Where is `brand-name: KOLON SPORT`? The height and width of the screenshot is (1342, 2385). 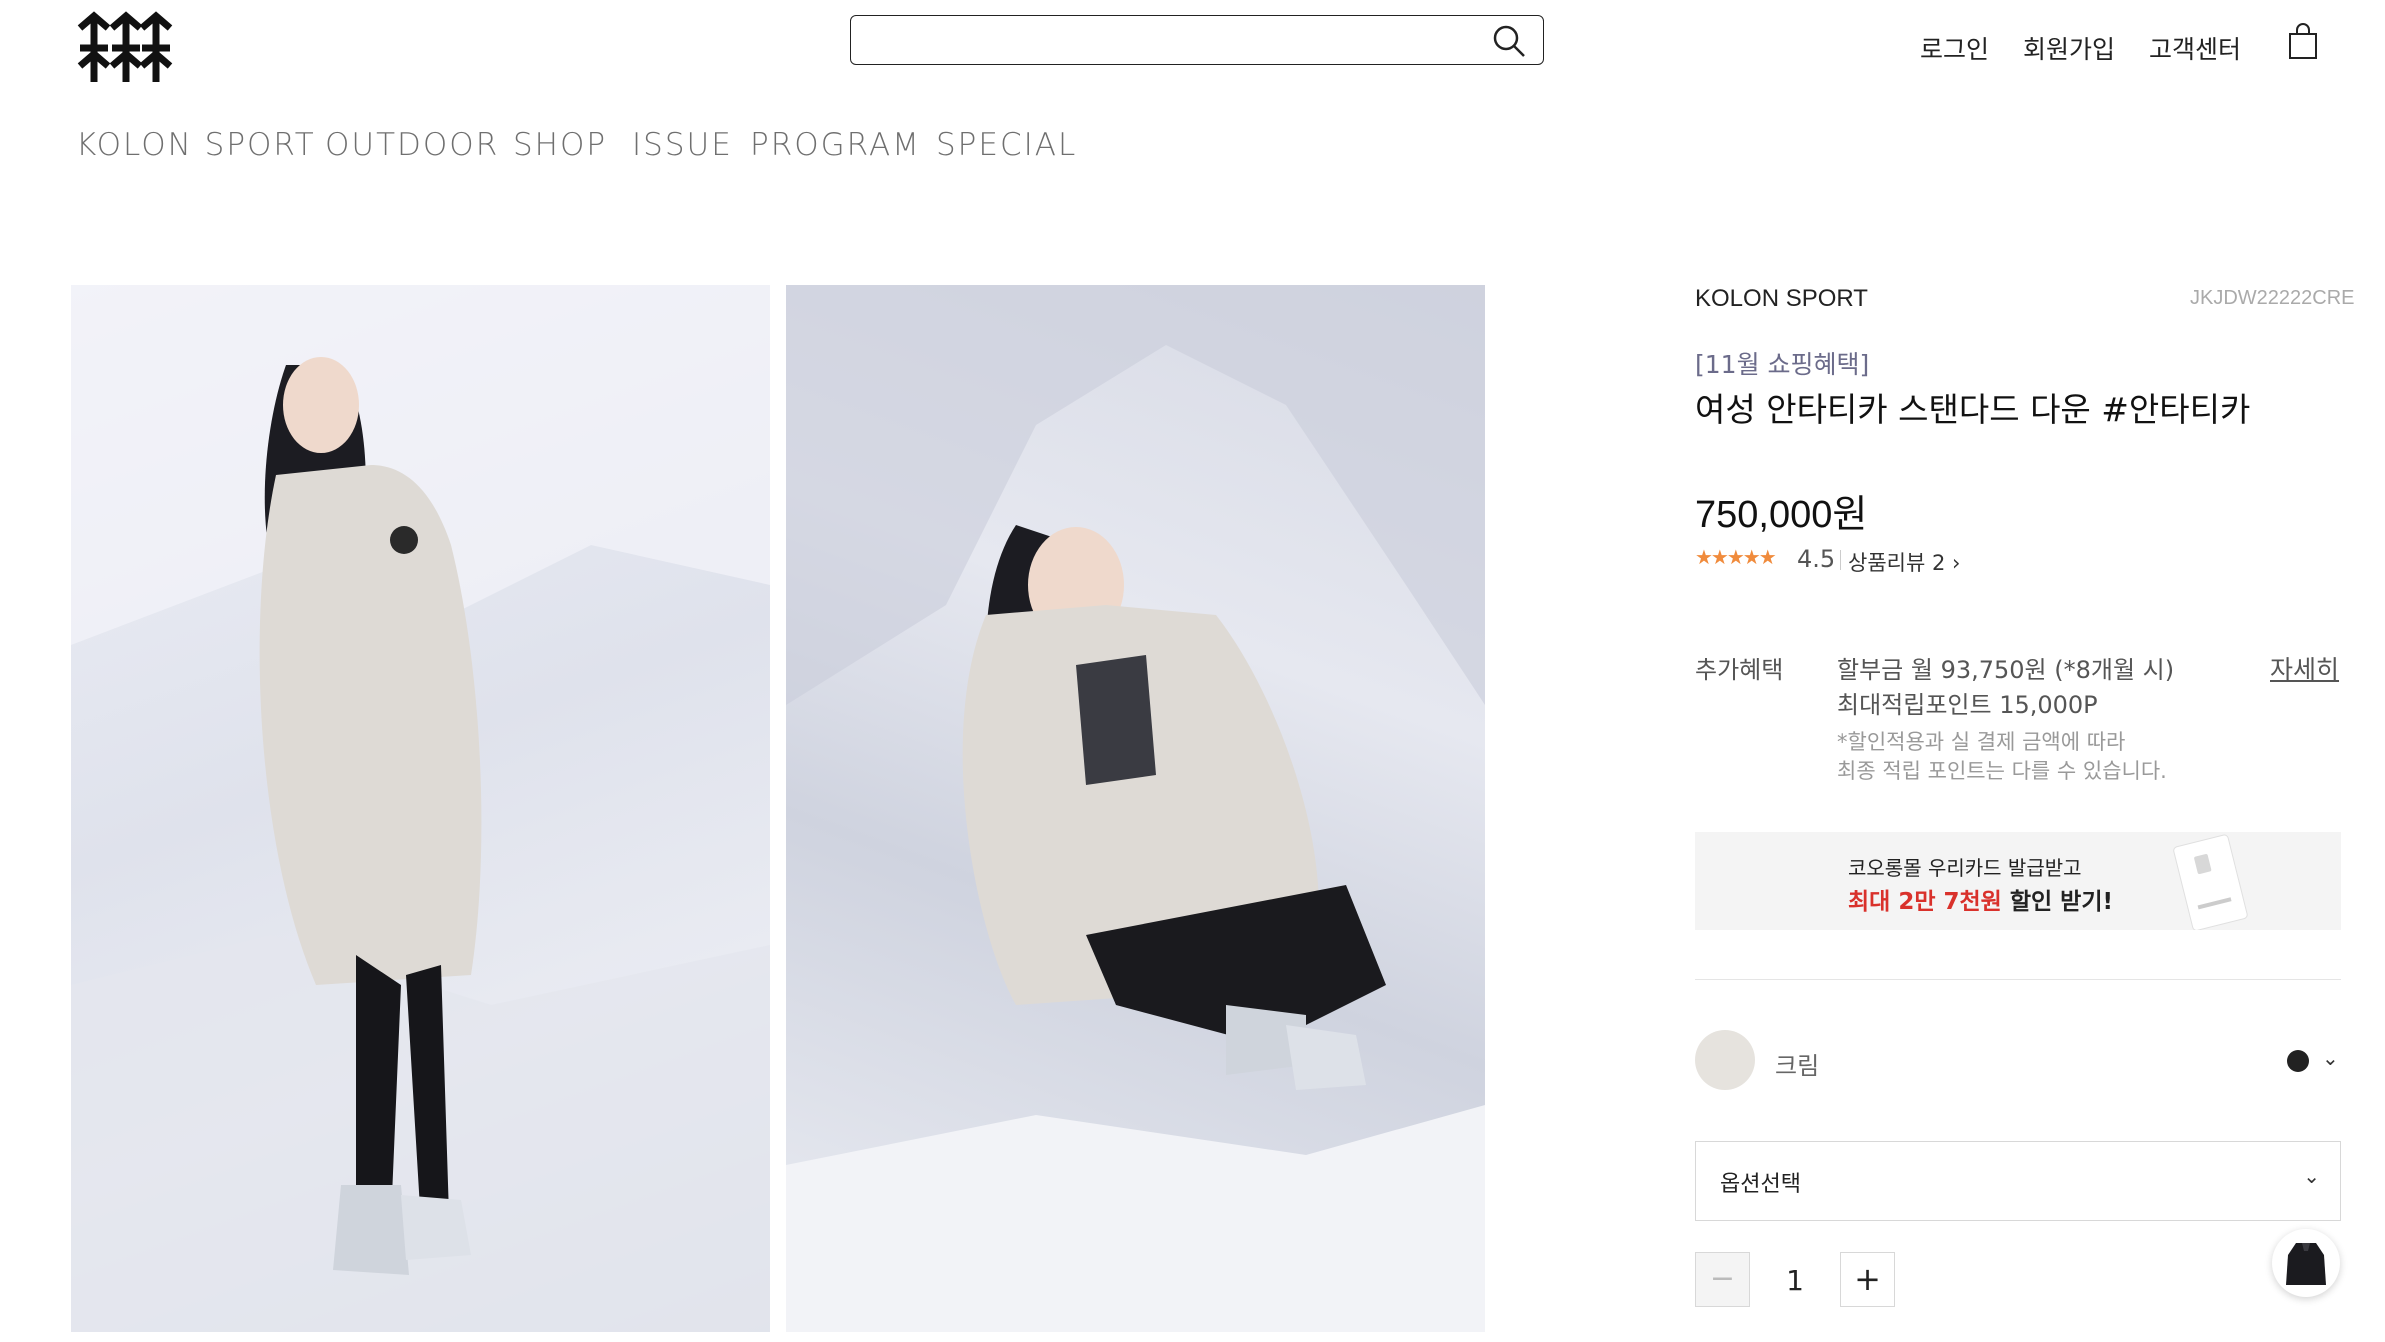 brand-name: KOLON SPORT is located at coordinates (1781, 299).